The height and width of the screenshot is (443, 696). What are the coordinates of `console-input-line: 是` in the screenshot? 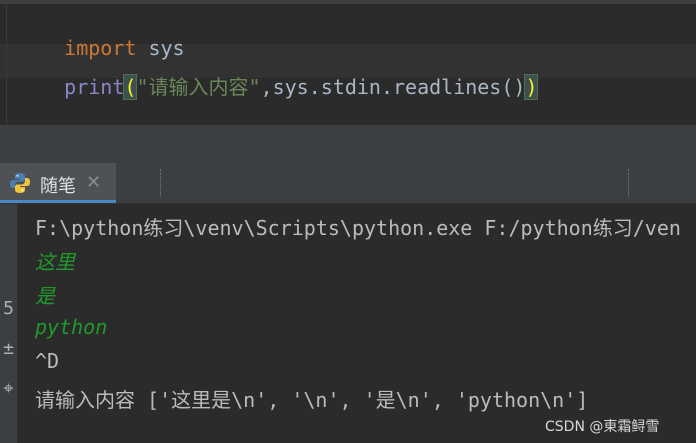 It's located at (45, 296).